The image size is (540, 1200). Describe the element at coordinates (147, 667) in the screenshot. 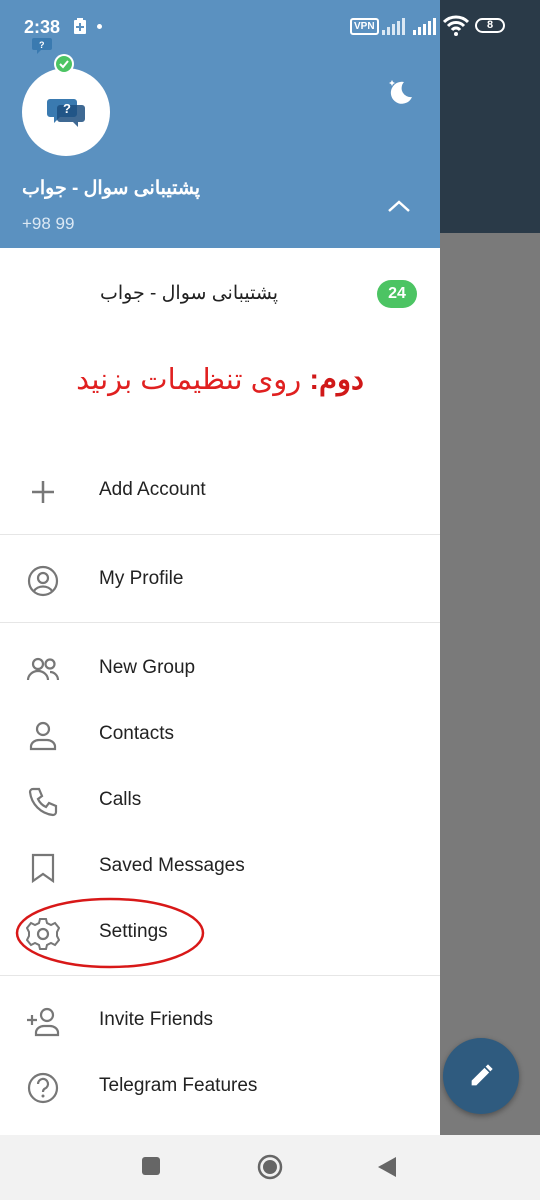

I see `menu-label: New Group` at that location.